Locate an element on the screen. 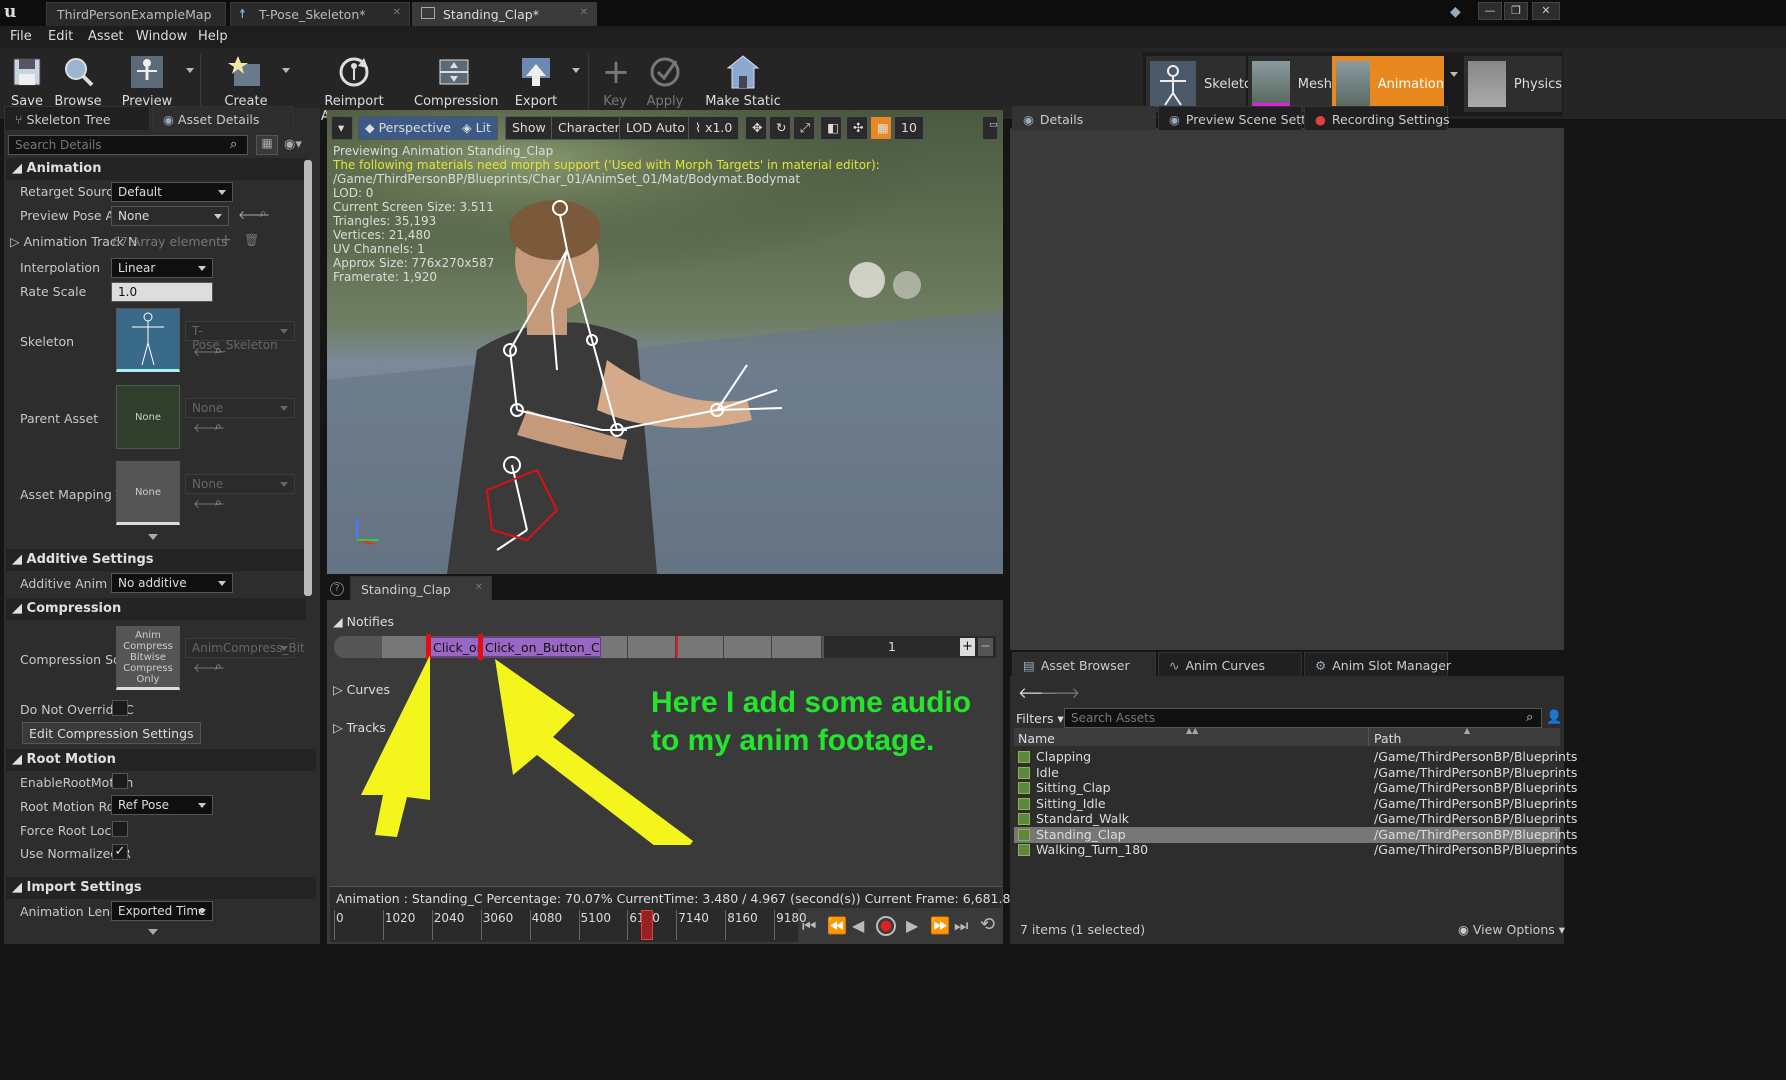  view-options-button: ◉ View Options ▾ is located at coordinates (1511, 929).